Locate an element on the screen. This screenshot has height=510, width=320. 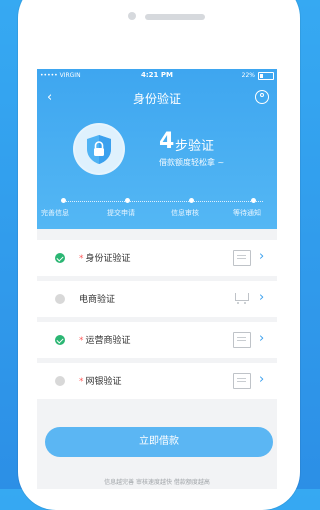
steps-unit: 步验证 is located at coordinates (195, 146).